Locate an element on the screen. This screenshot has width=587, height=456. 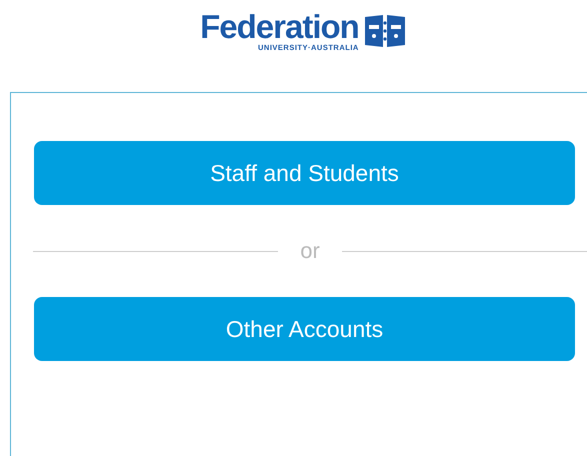
other-accounts-button: Other Accounts is located at coordinates (304, 329).